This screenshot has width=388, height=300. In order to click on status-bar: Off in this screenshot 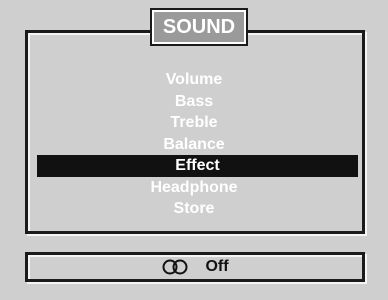, I will do `click(195, 267)`.